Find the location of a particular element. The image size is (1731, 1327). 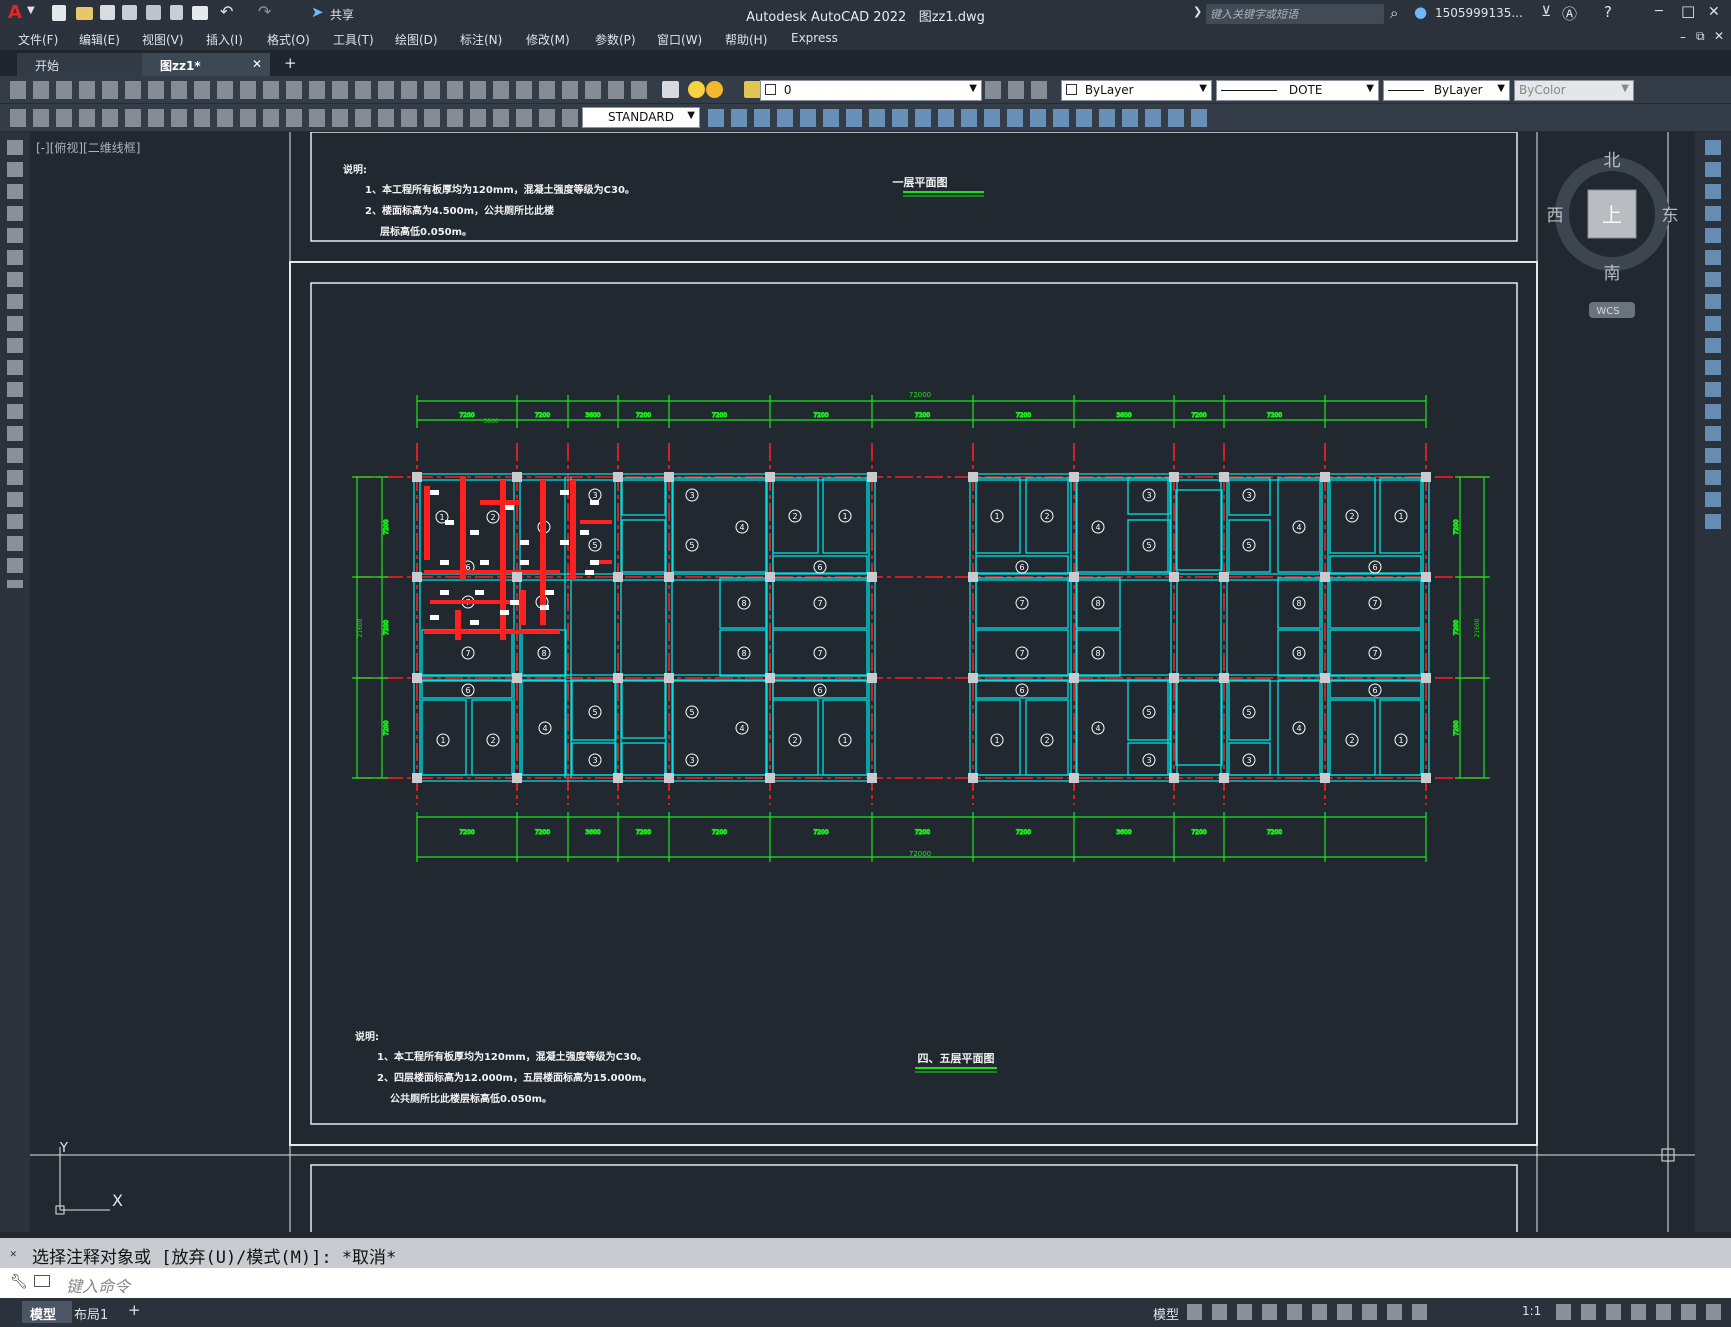

tab-start: 开始 is located at coordinates (82, 64).